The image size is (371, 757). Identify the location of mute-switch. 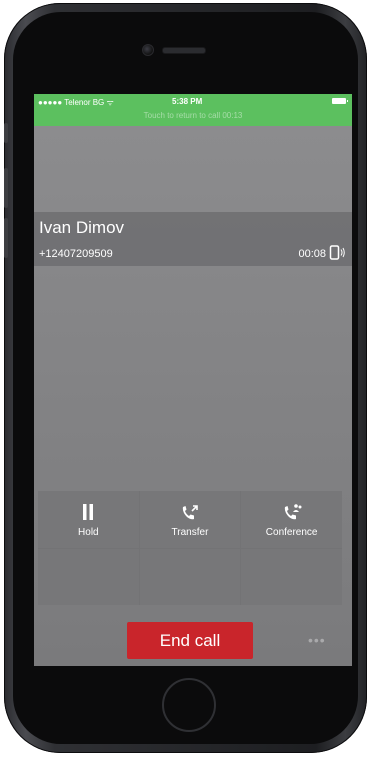
(6, 133).